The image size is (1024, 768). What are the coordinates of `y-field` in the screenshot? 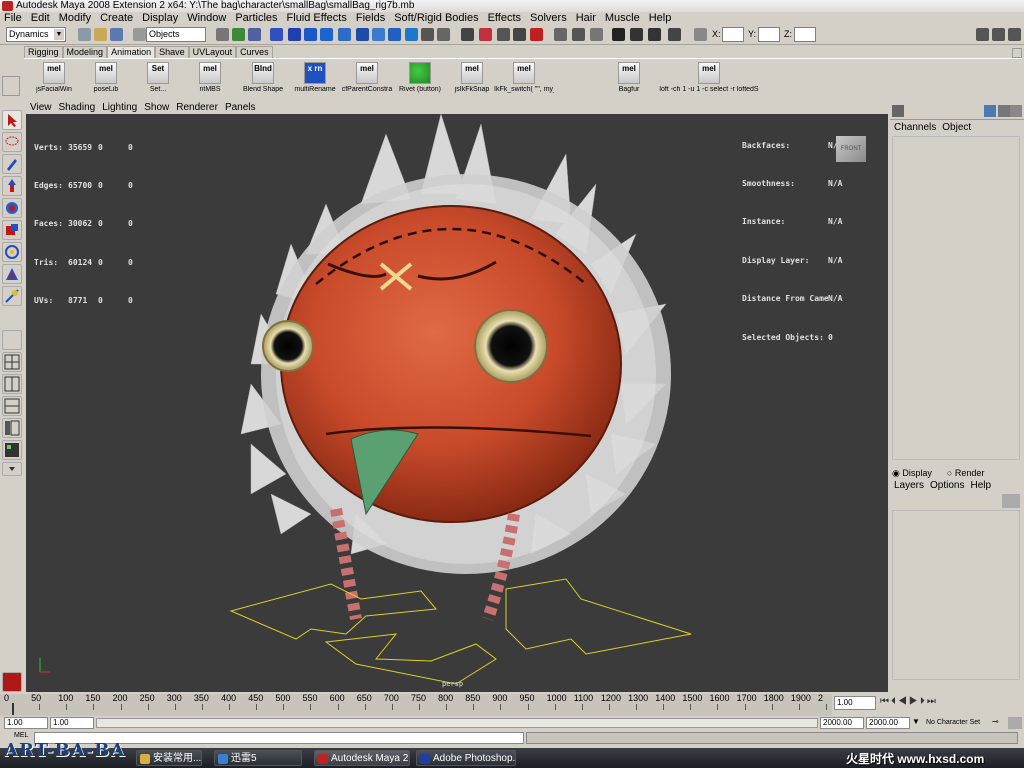 It's located at (769, 34).